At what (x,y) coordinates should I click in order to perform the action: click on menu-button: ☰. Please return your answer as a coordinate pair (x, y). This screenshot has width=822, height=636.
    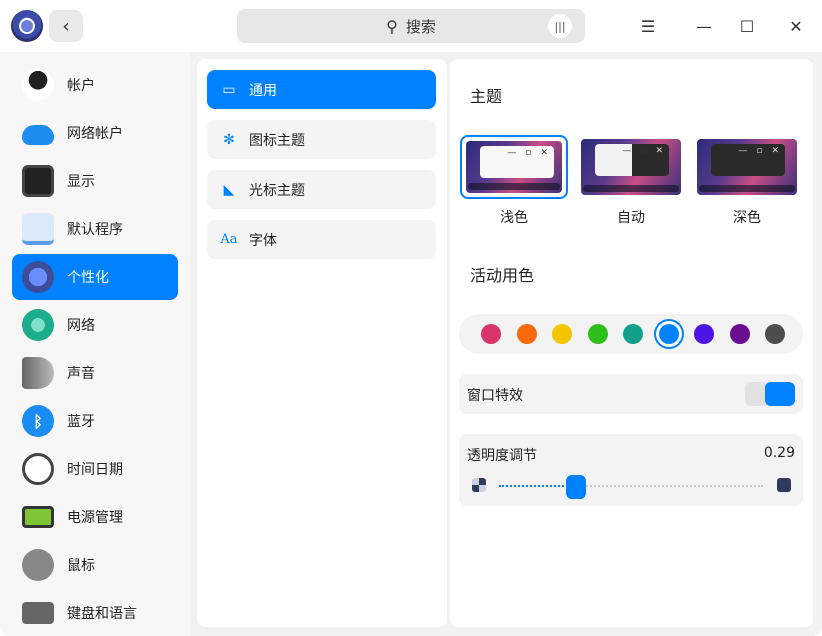
    Looking at the image, I should click on (648, 26).